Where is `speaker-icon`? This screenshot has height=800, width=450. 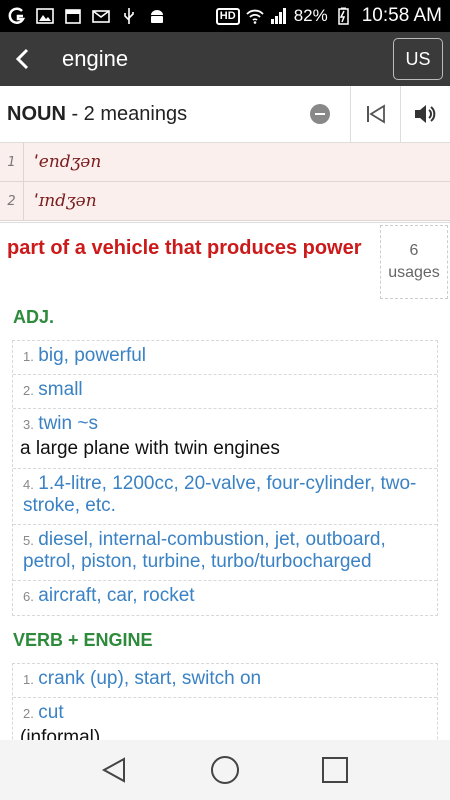 speaker-icon is located at coordinates (424, 114).